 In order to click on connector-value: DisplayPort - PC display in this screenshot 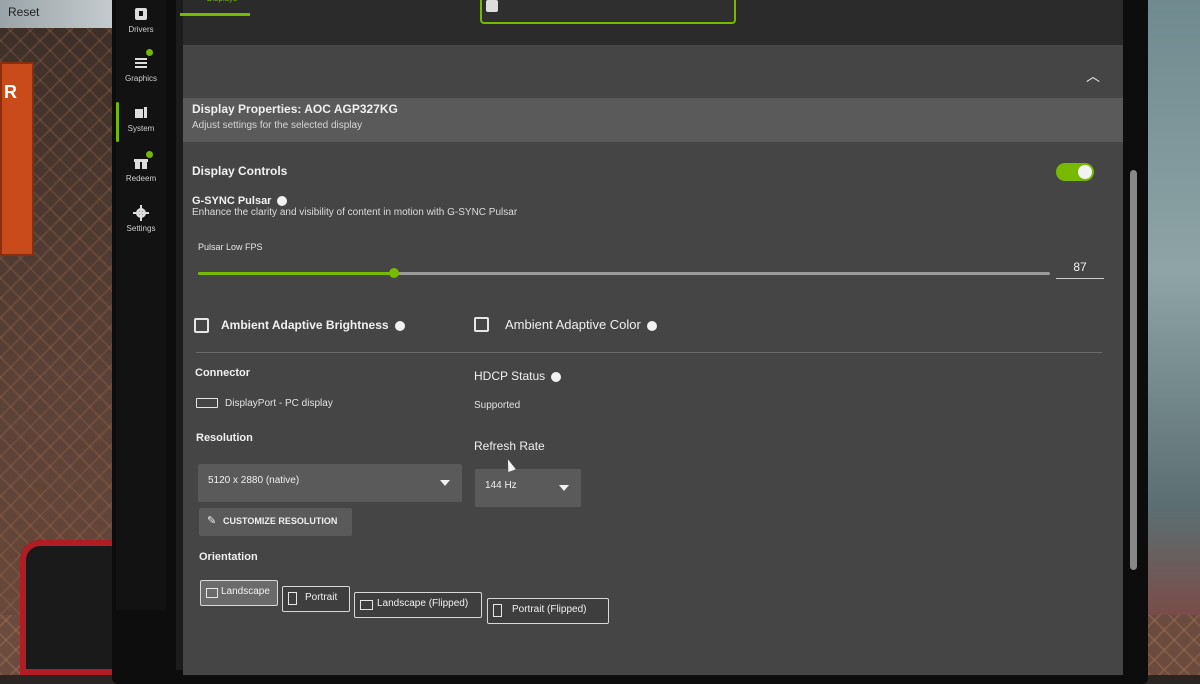, I will do `click(279, 403)`.